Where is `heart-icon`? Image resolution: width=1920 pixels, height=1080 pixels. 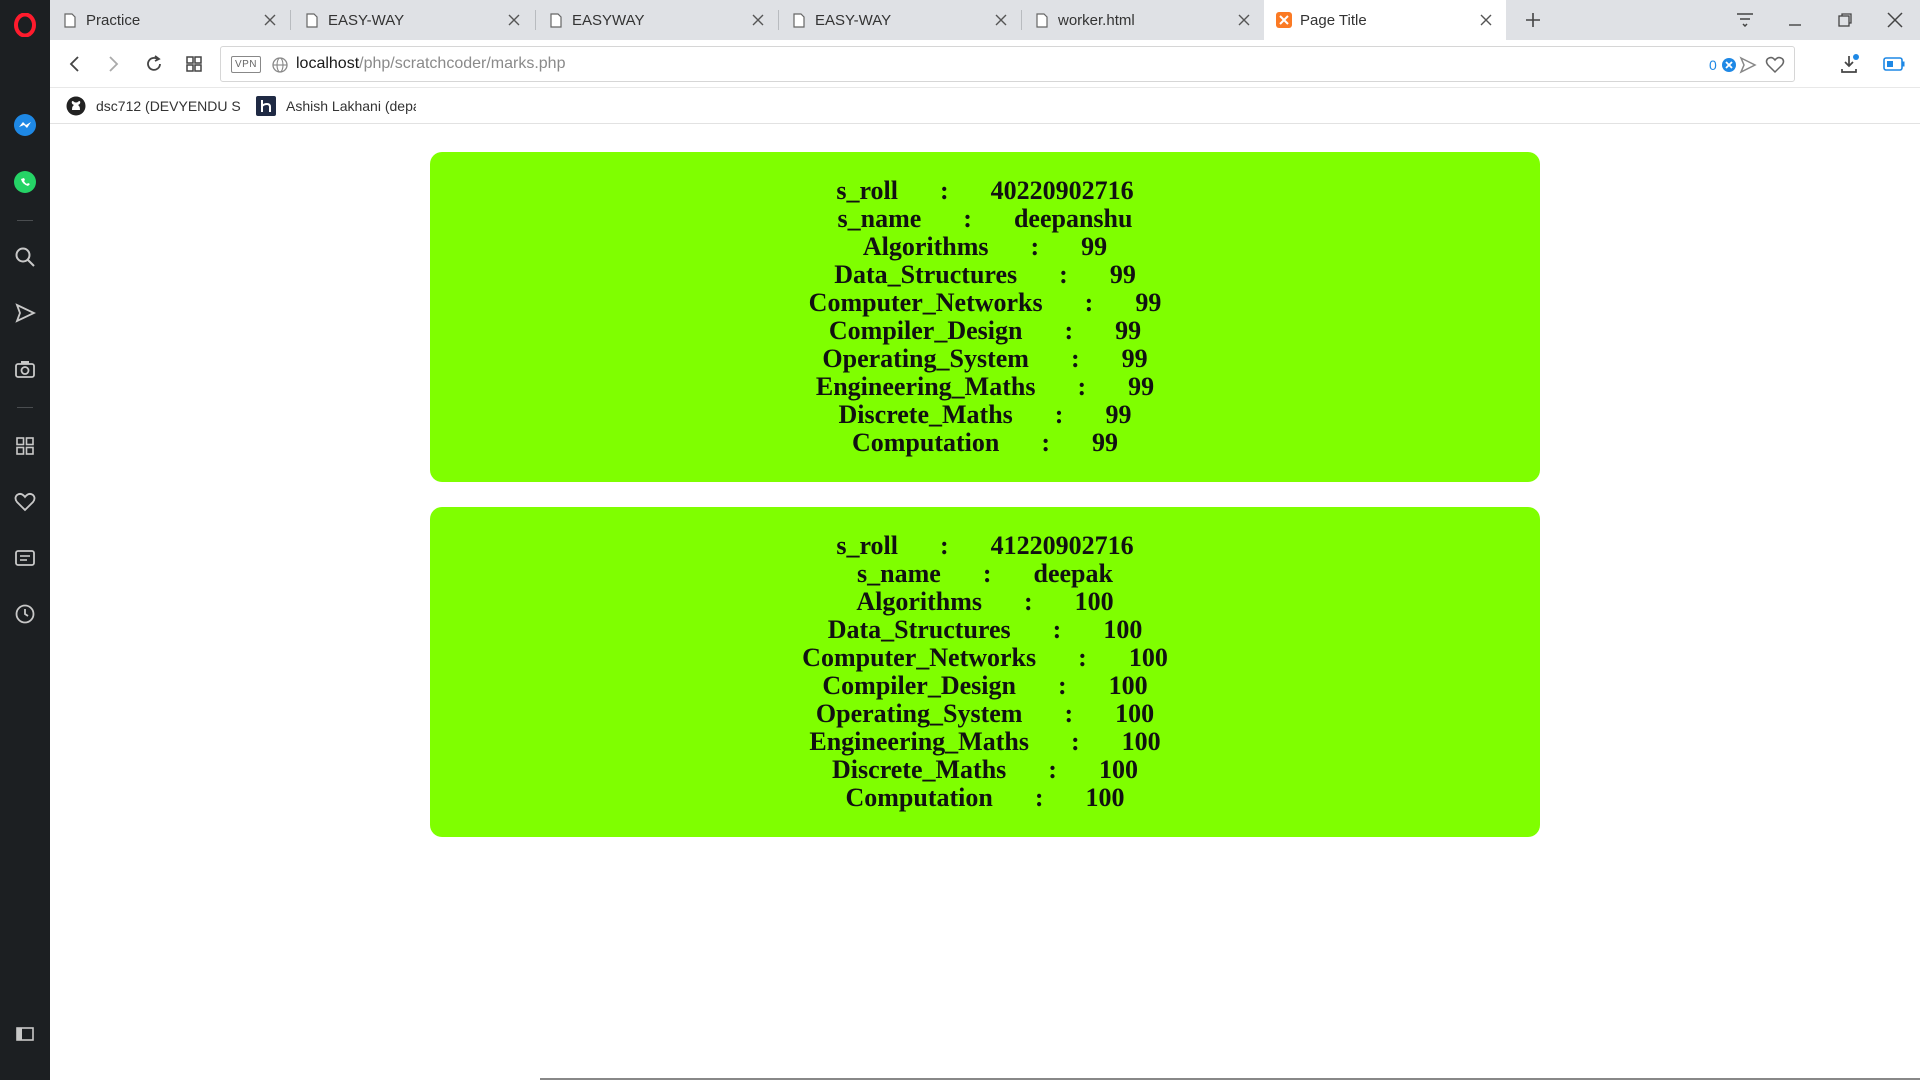
heart-icon is located at coordinates (25, 502).